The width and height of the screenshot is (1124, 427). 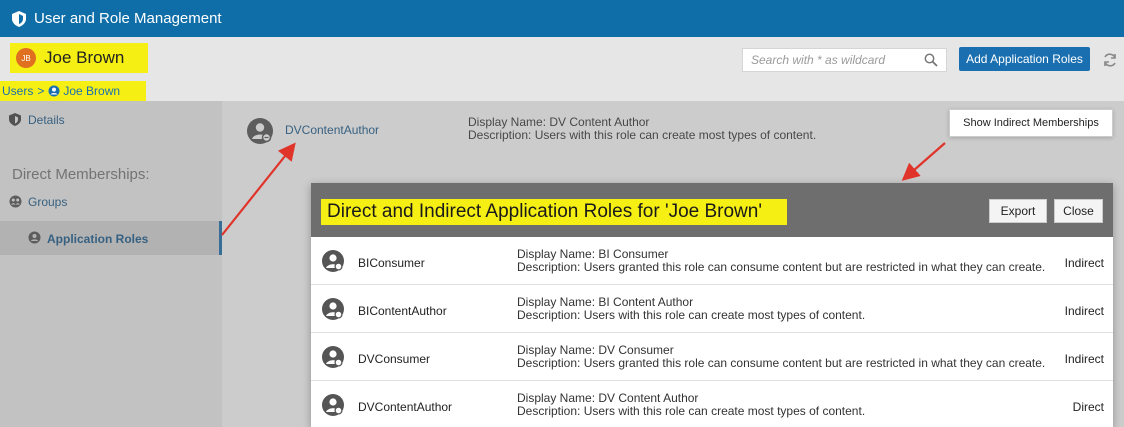 What do you see at coordinates (402, 311) in the screenshot?
I see `role-name: BIContentAuthor` at bounding box center [402, 311].